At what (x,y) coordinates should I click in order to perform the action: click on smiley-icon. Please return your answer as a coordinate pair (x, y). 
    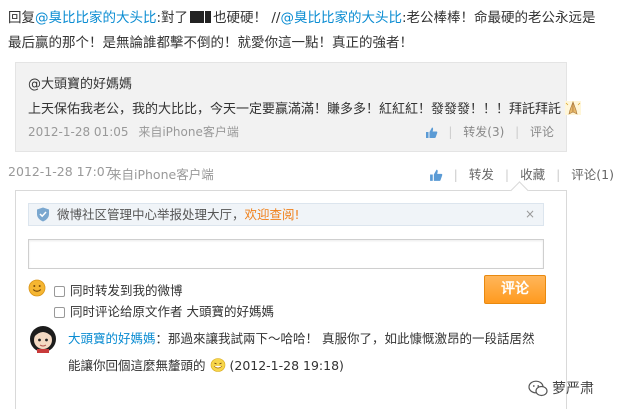
    Looking at the image, I should click on (37, 288).